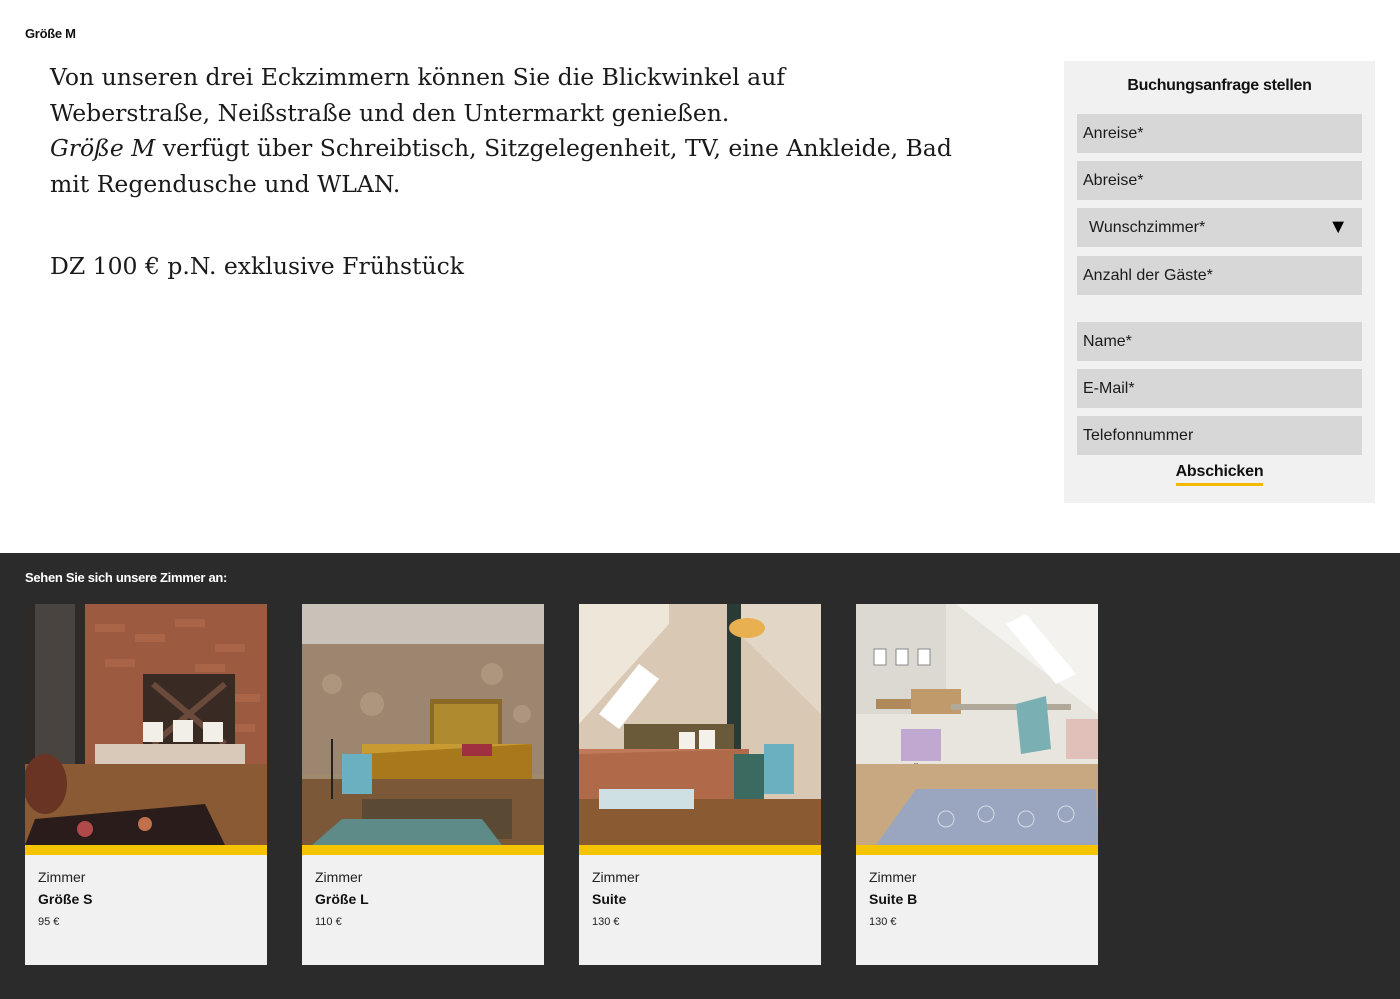 This screenshot has width=1400, height=999. What do you see at coordinates (328, 922) in the screenshot?
I see `room-card-price: 110 €` at bounding box center [328, 922].